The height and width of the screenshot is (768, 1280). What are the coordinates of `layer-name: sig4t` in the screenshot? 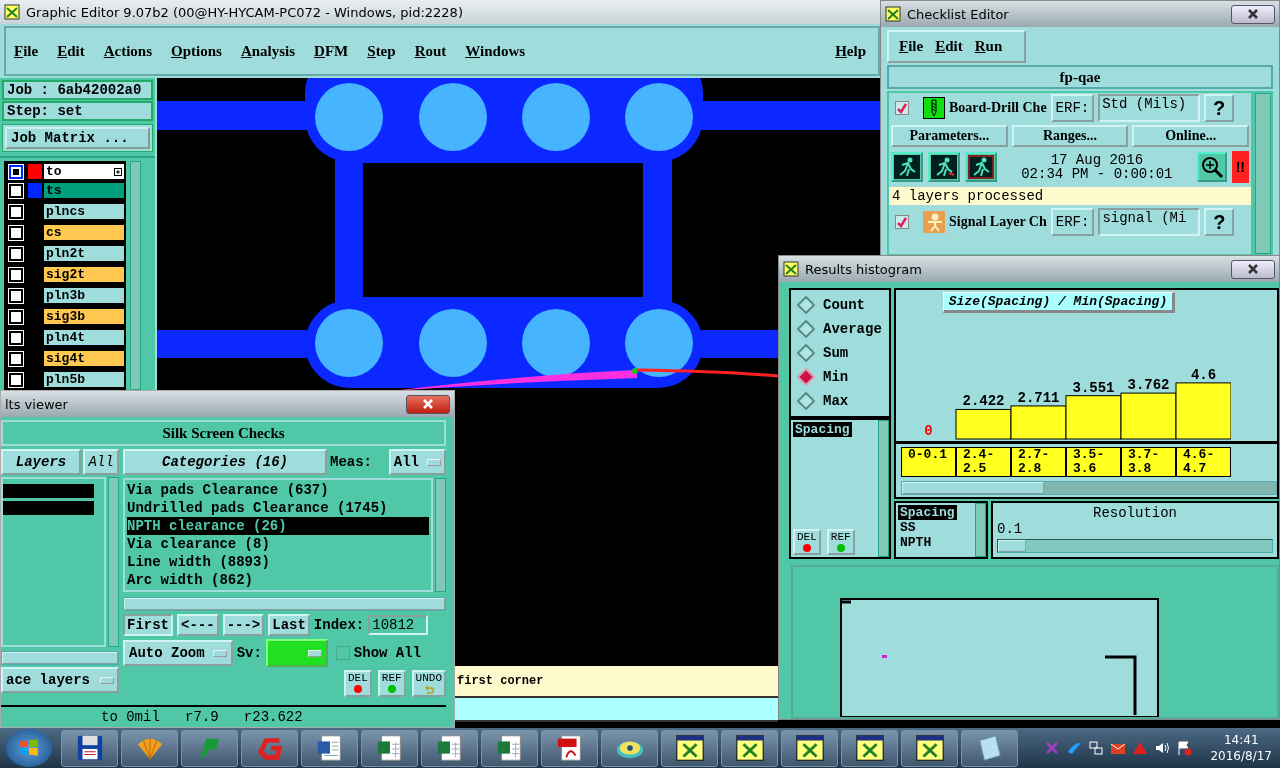 It's located at (84, 358).